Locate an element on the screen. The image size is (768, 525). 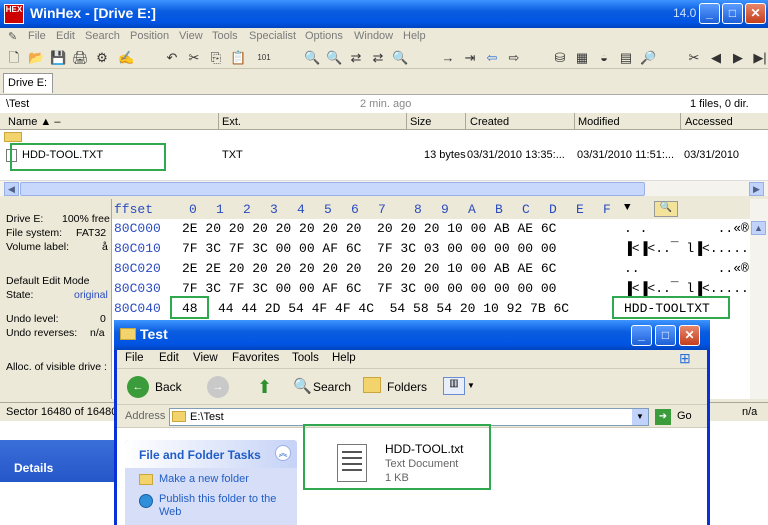
folders-button: Folders is located at coordinates (407, 387).